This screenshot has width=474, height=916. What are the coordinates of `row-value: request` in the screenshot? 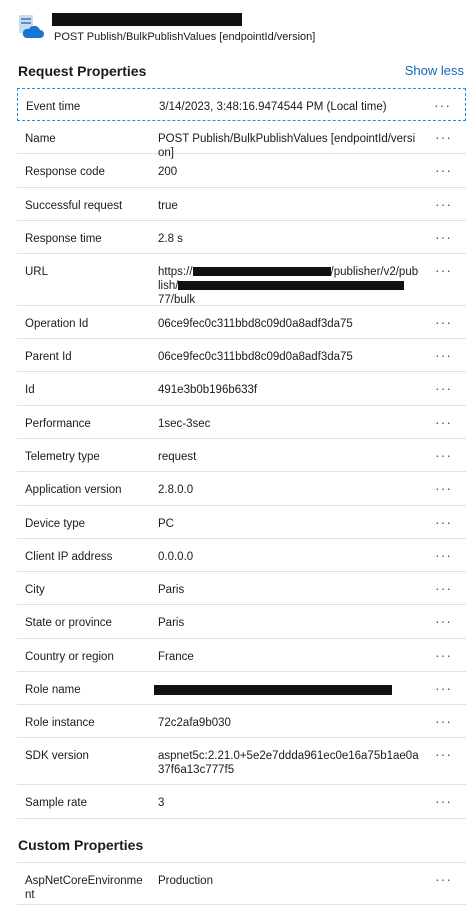 It's located at (177, 457).